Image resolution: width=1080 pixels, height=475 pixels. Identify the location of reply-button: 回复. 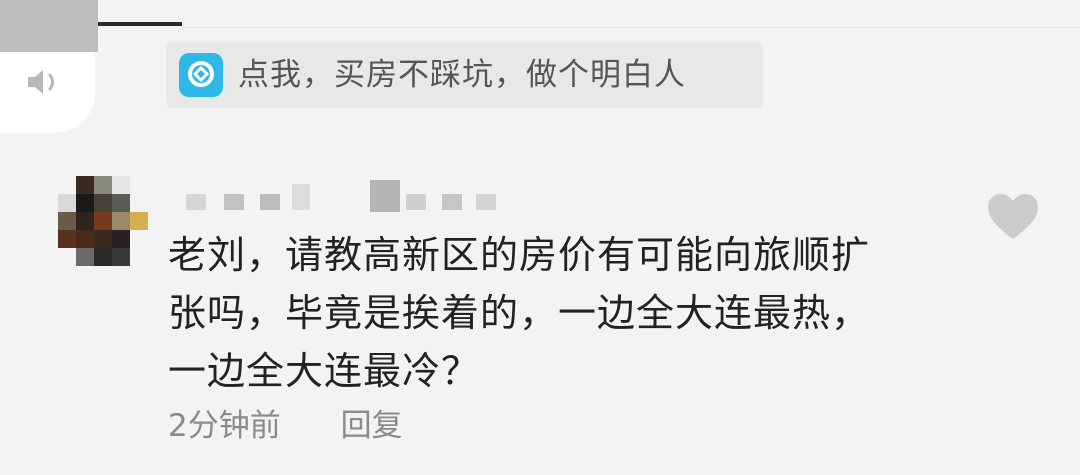
(372, 426).